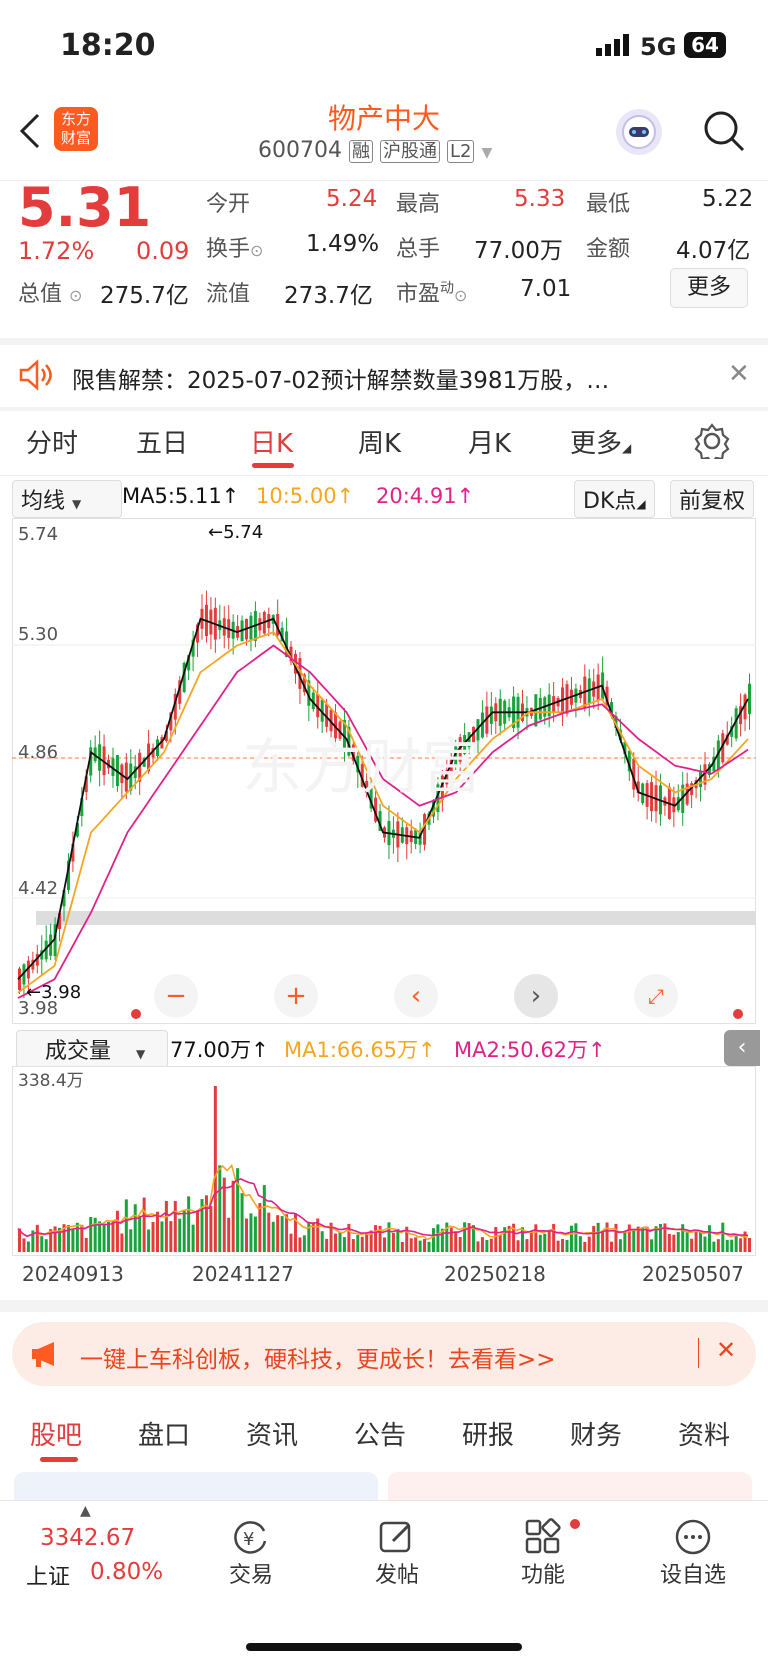 The height and width of the screenshot is (1664, 768). What do you see at coordinates (92, 1049) in the screenshot?
I see `volume-indicator-select: 成交量 ▼` at bounding box center [92, 1049].